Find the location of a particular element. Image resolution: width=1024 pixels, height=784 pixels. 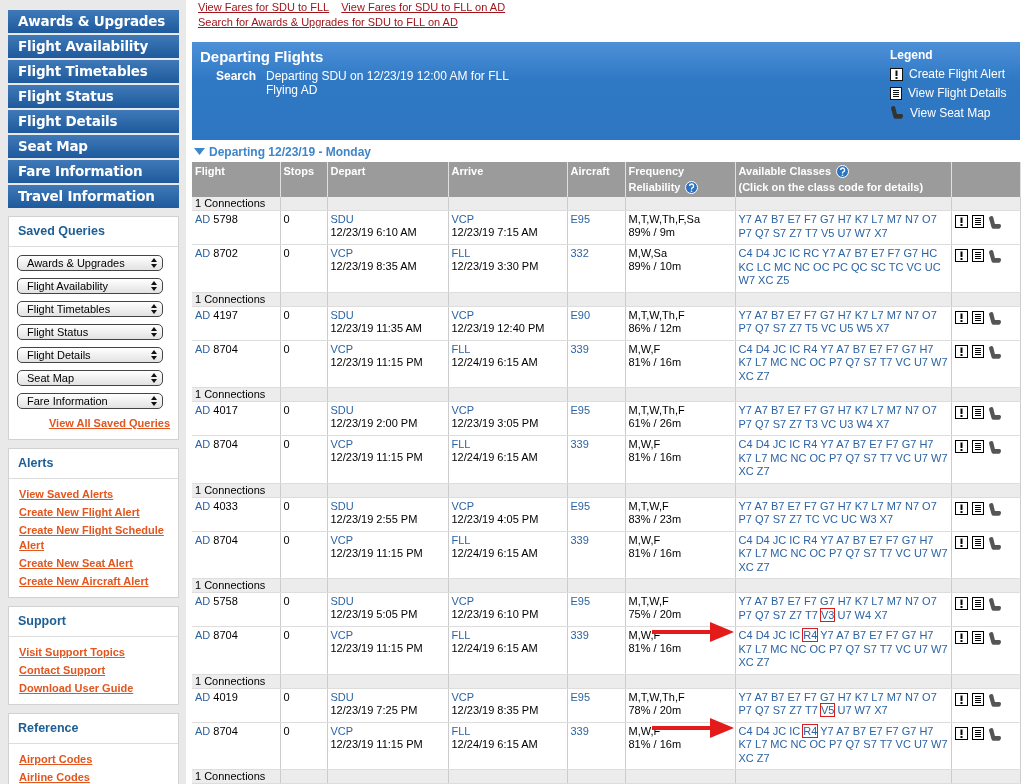

sidebar-link: Create New Flight Alert is located at coordinates (79, 512).